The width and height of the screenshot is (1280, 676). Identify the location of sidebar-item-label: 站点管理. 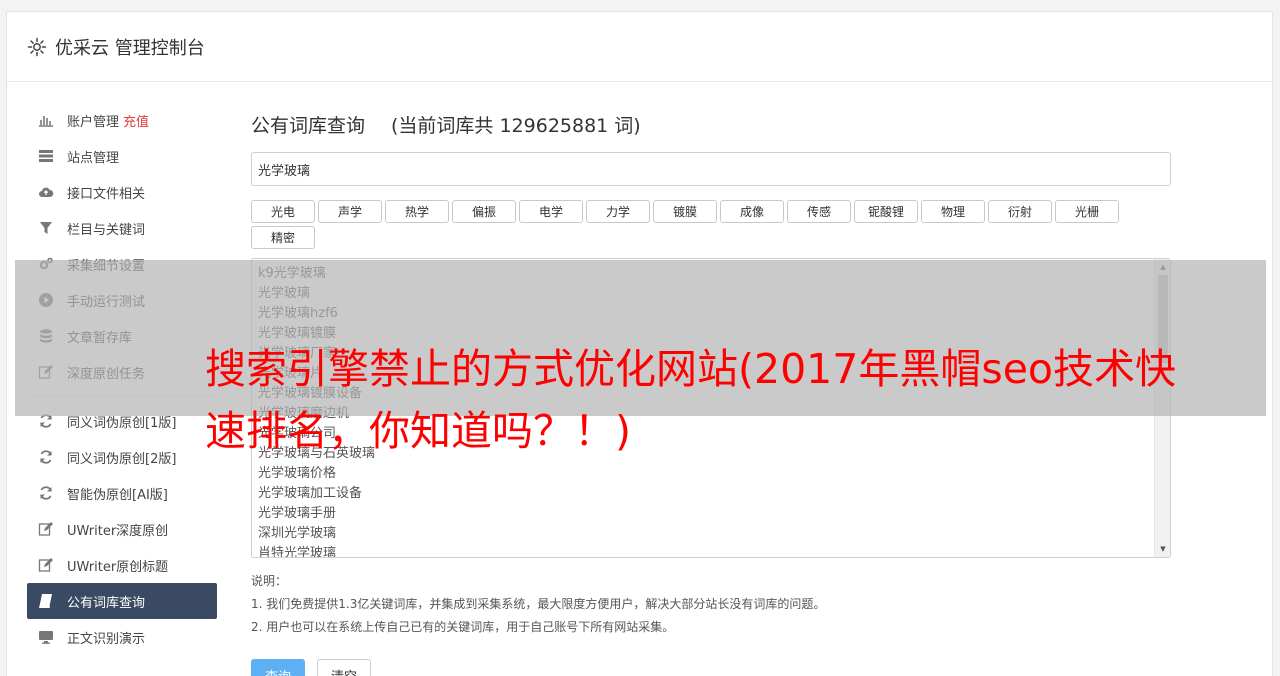
(93, 158).